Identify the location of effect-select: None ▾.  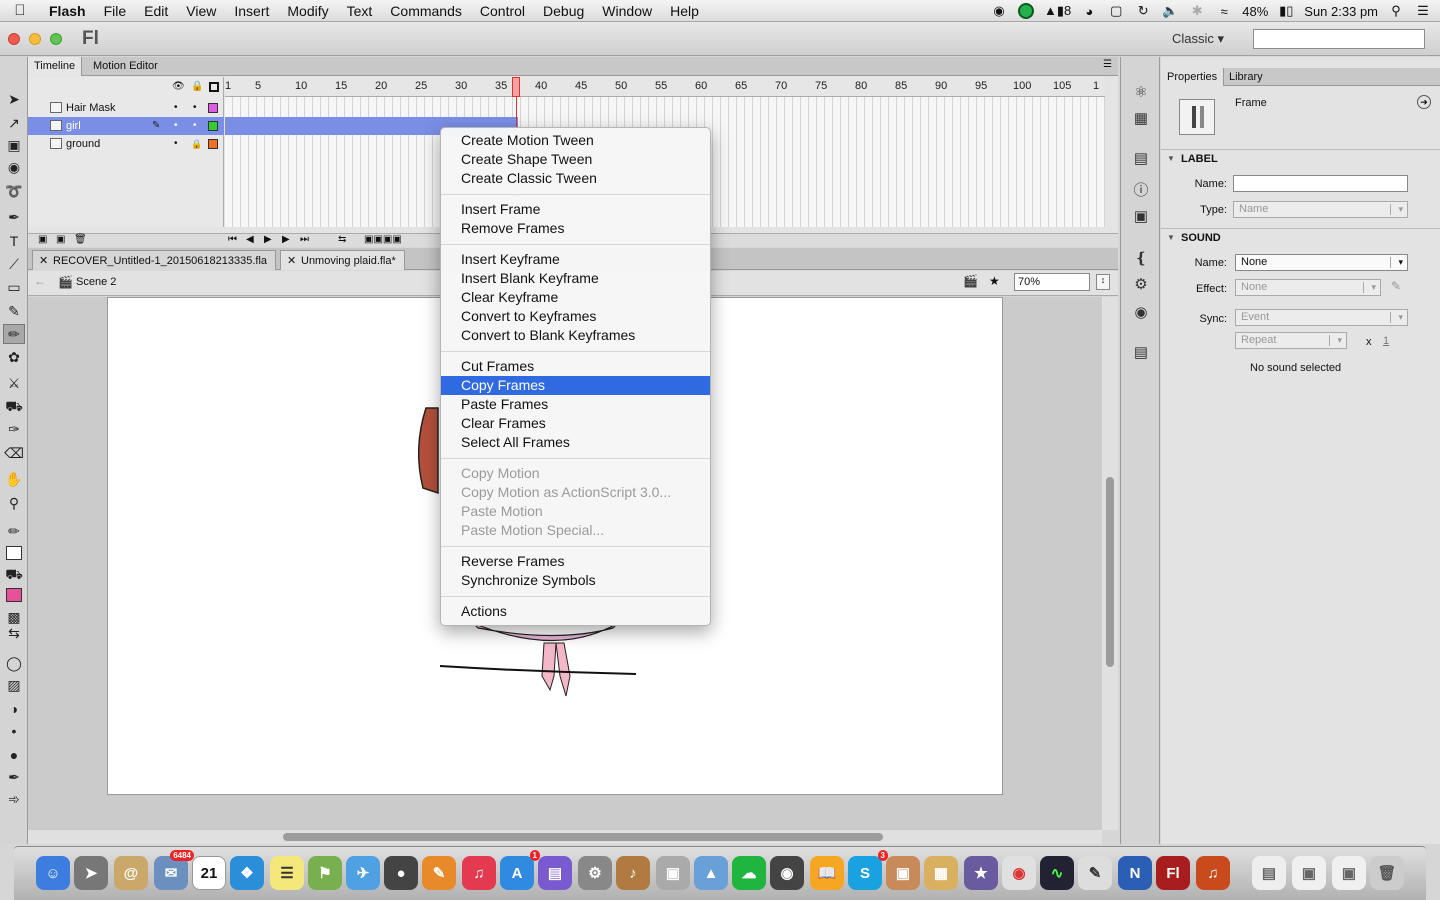
(1308, 287).